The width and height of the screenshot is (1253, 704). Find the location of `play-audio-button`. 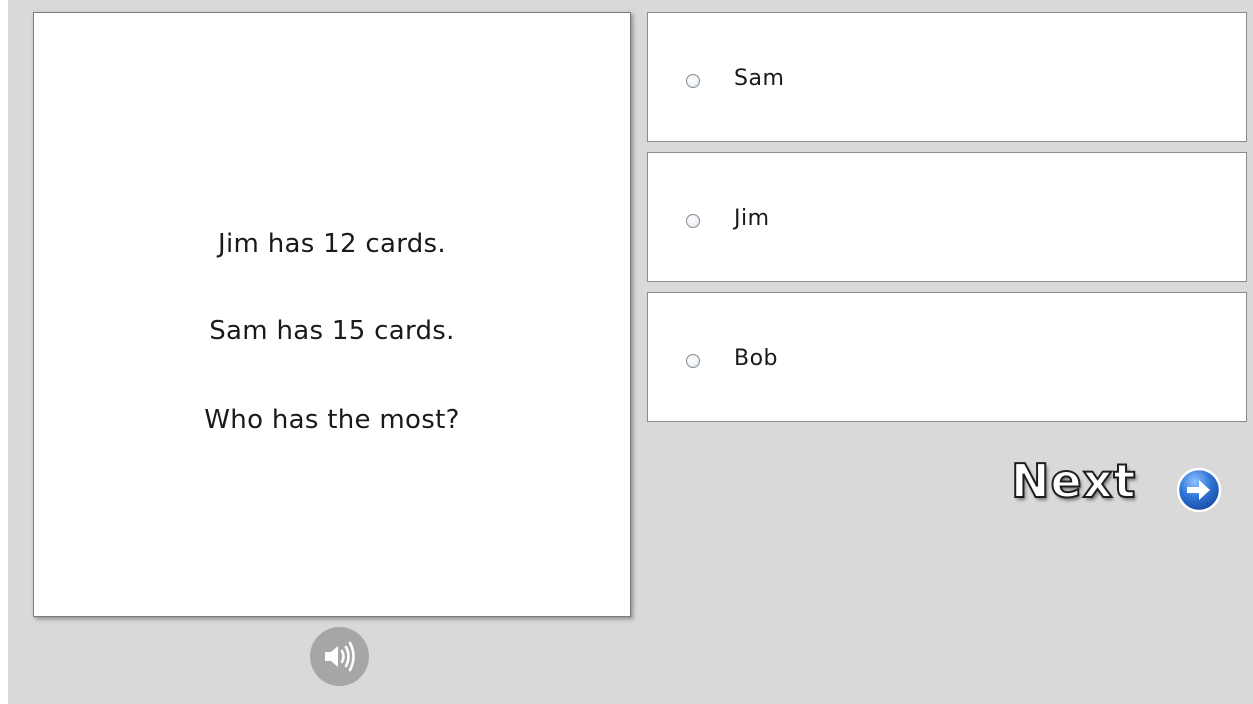

play-audio-button is located at coordinates (339, 656).